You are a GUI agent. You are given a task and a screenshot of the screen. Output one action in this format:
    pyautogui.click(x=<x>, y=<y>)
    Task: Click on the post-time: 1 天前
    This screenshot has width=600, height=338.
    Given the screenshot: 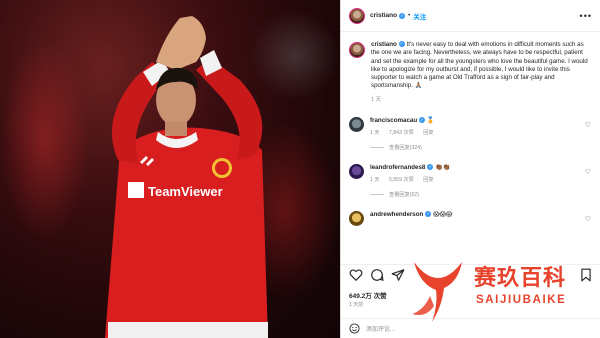 What is the action you would take?
    pyautogui.click(x=356, y=305)
    